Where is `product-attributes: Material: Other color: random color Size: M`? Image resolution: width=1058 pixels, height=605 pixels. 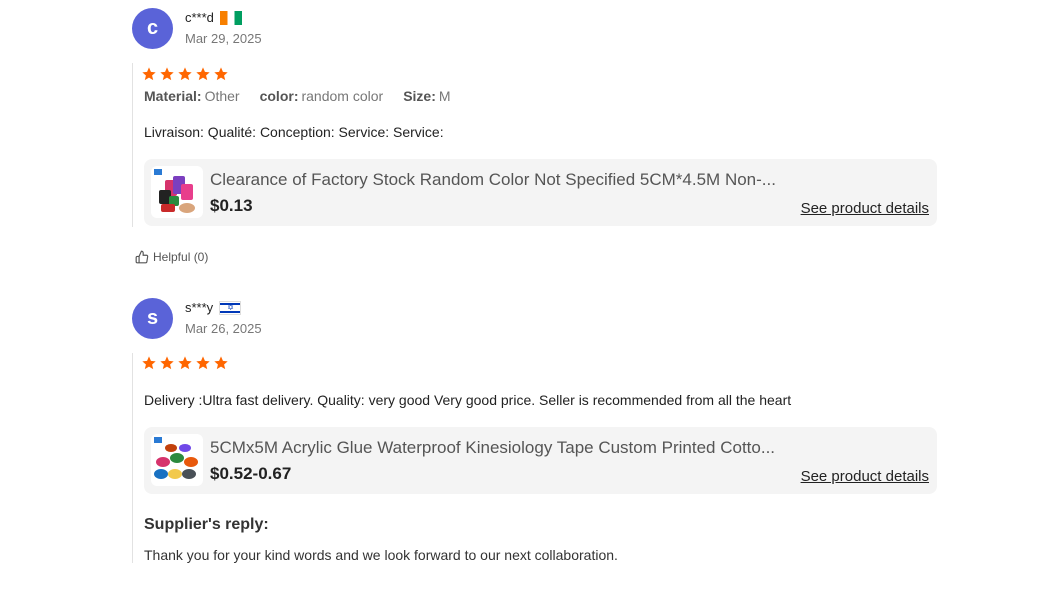 product-attributes: Material: Other color: random color Size: M is located at coordinates (297, 96).